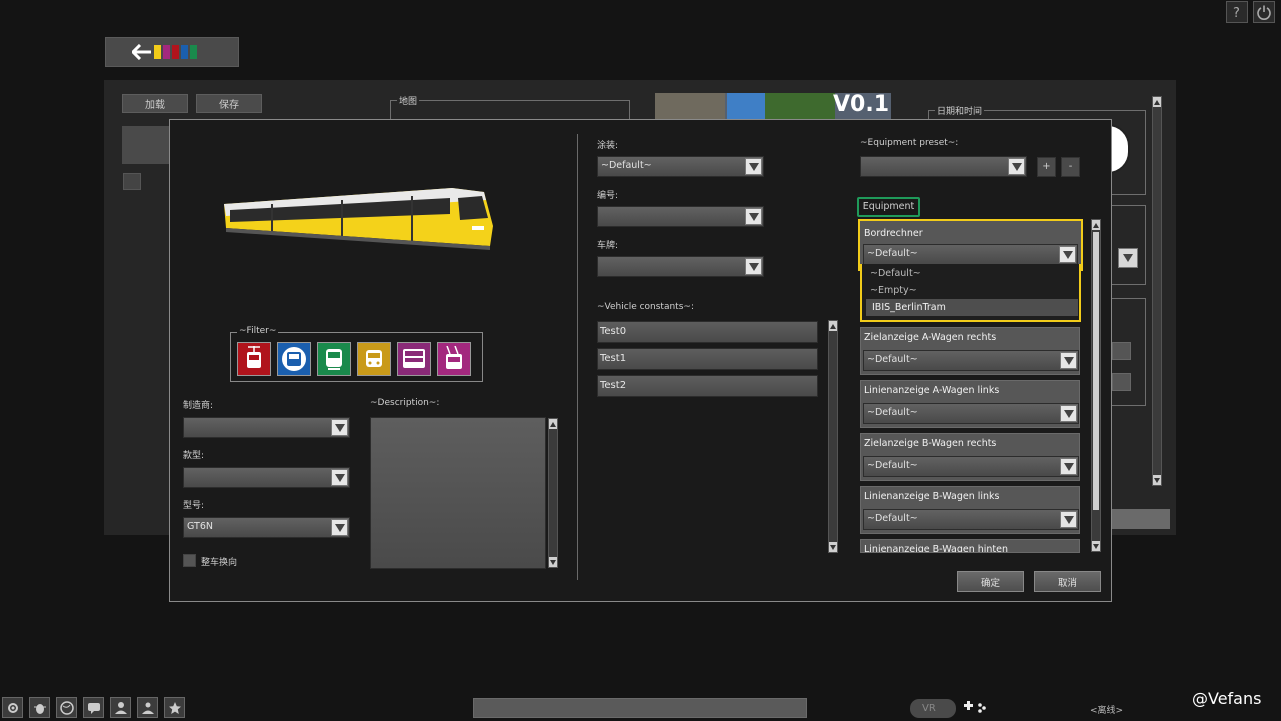 This screenshot has height=721, width=1281. I want to click on equipment-title: Linienanzeige A-Wagen links, so click(932, 390).